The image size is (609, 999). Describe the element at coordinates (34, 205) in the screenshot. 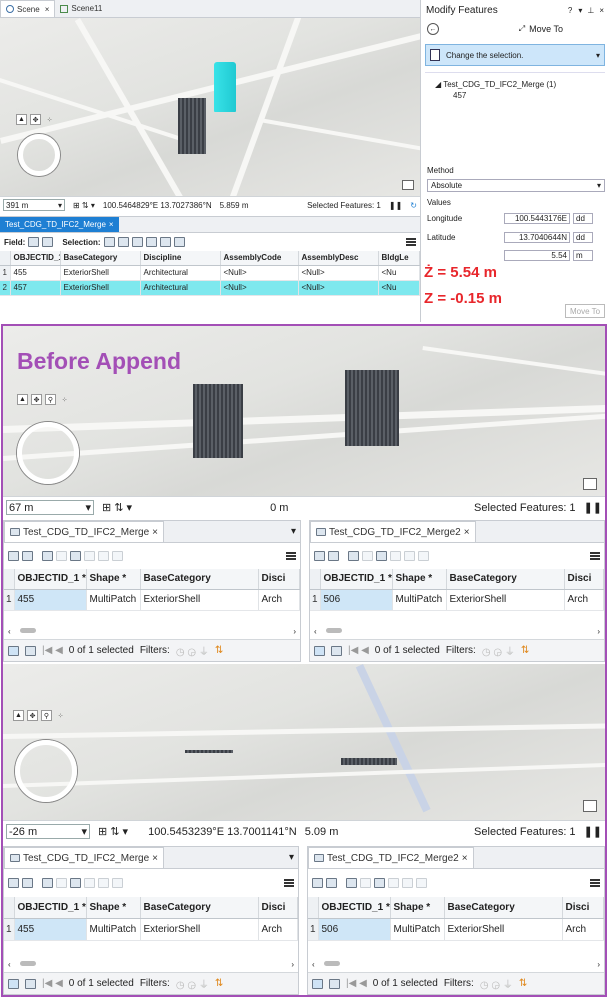

I see `scale-input: 391 m ▾` at that location.